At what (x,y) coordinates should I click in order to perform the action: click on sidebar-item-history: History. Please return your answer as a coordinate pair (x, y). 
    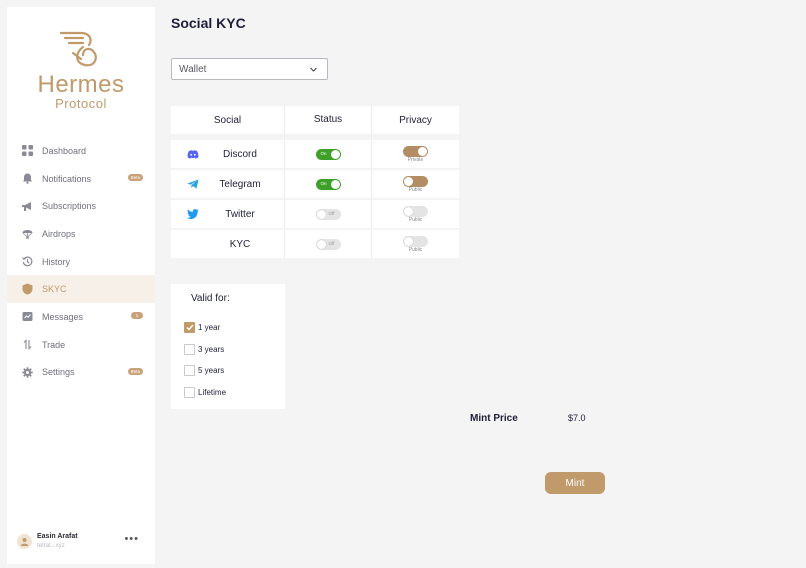
    Looking at the image, I should click on (81, 262).